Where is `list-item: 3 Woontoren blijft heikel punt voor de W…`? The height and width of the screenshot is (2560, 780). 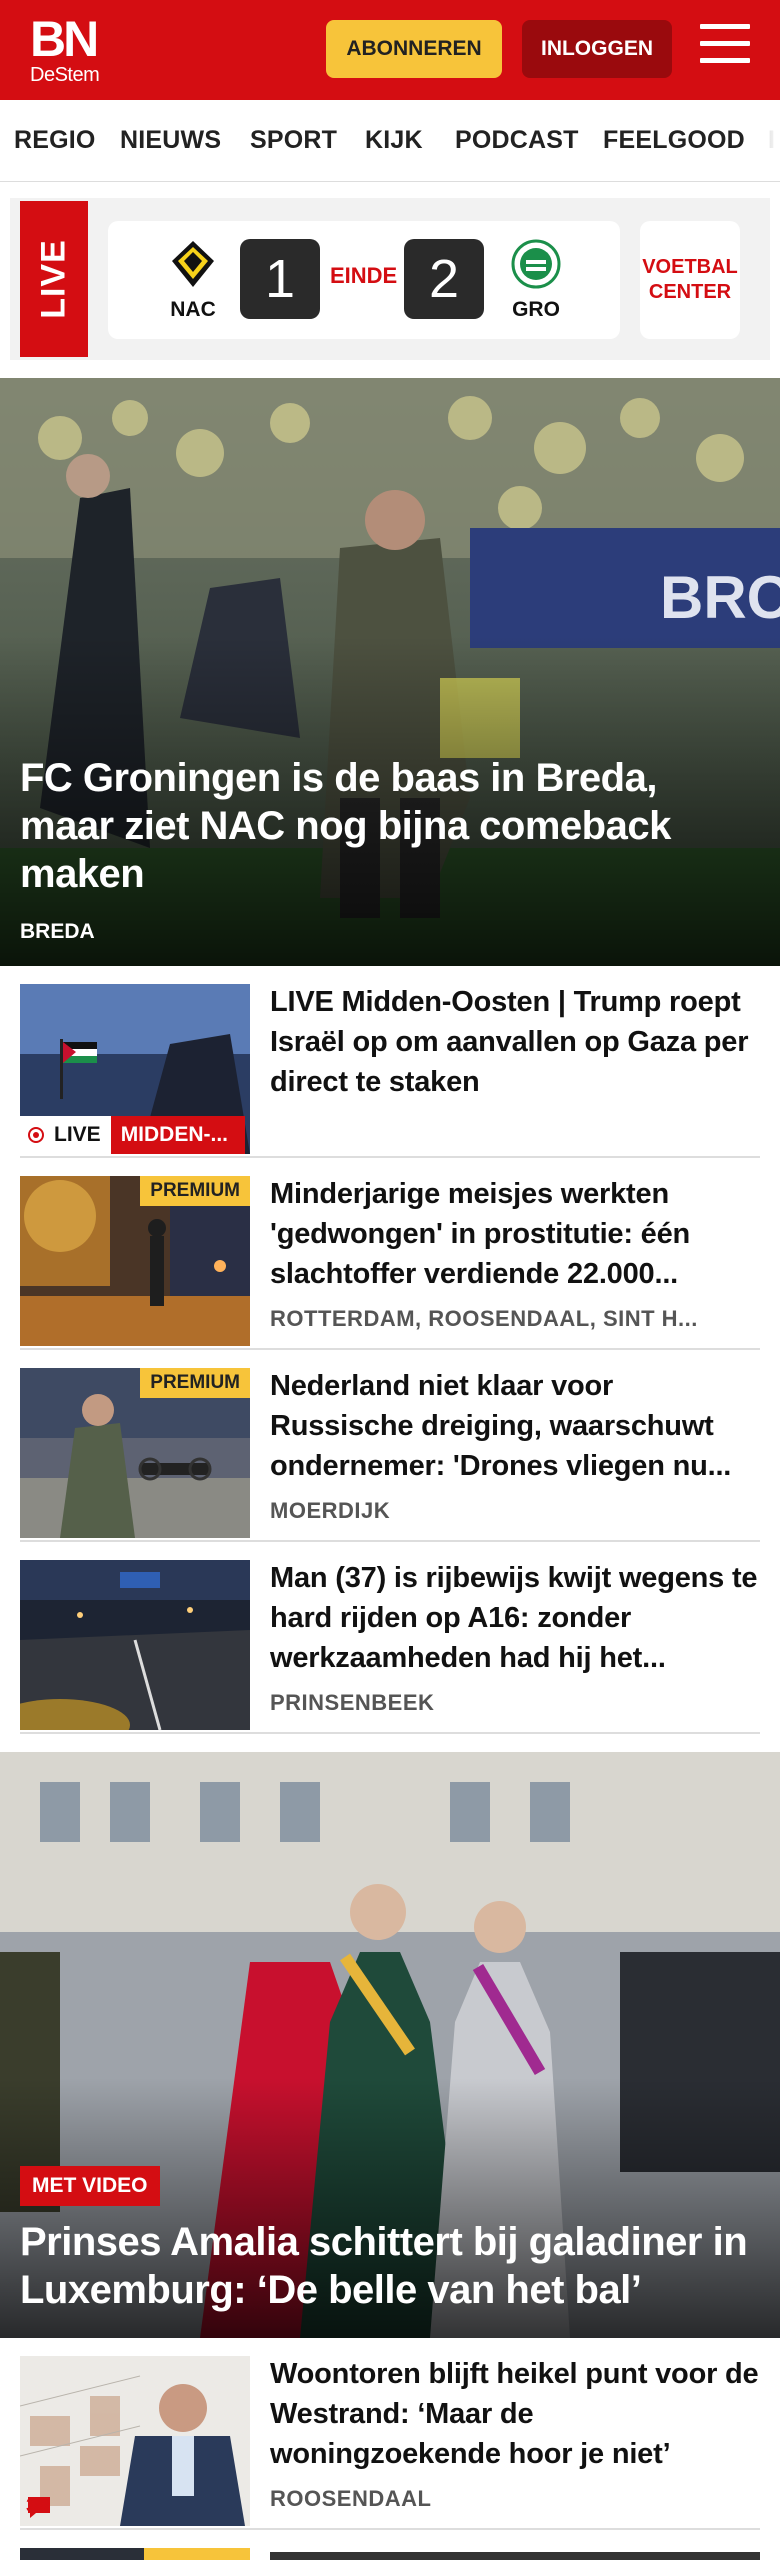 list-item: 3 Woontoren blijft heikel punt voor de W… is located at coordinates (390, 2434).